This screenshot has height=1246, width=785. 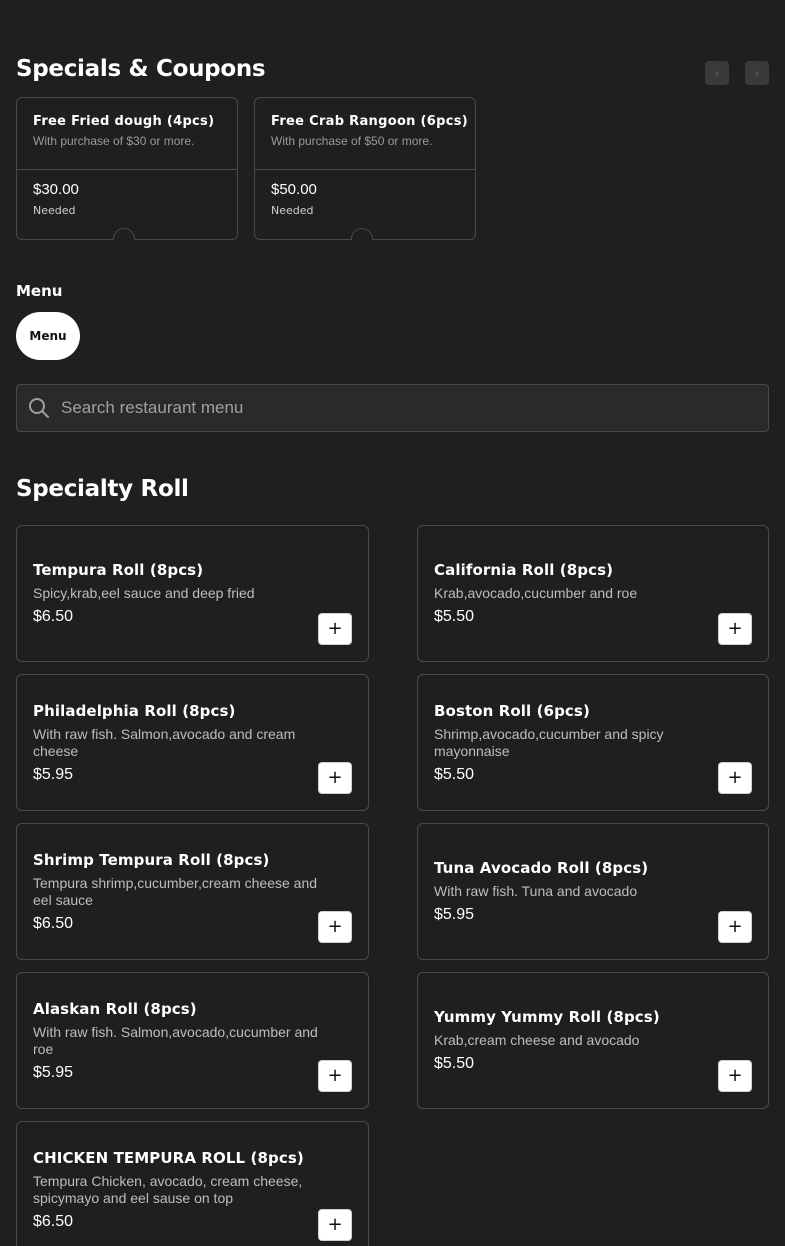 I want to click on carousel-prev-button: ‹, so click(x=717, y=73).